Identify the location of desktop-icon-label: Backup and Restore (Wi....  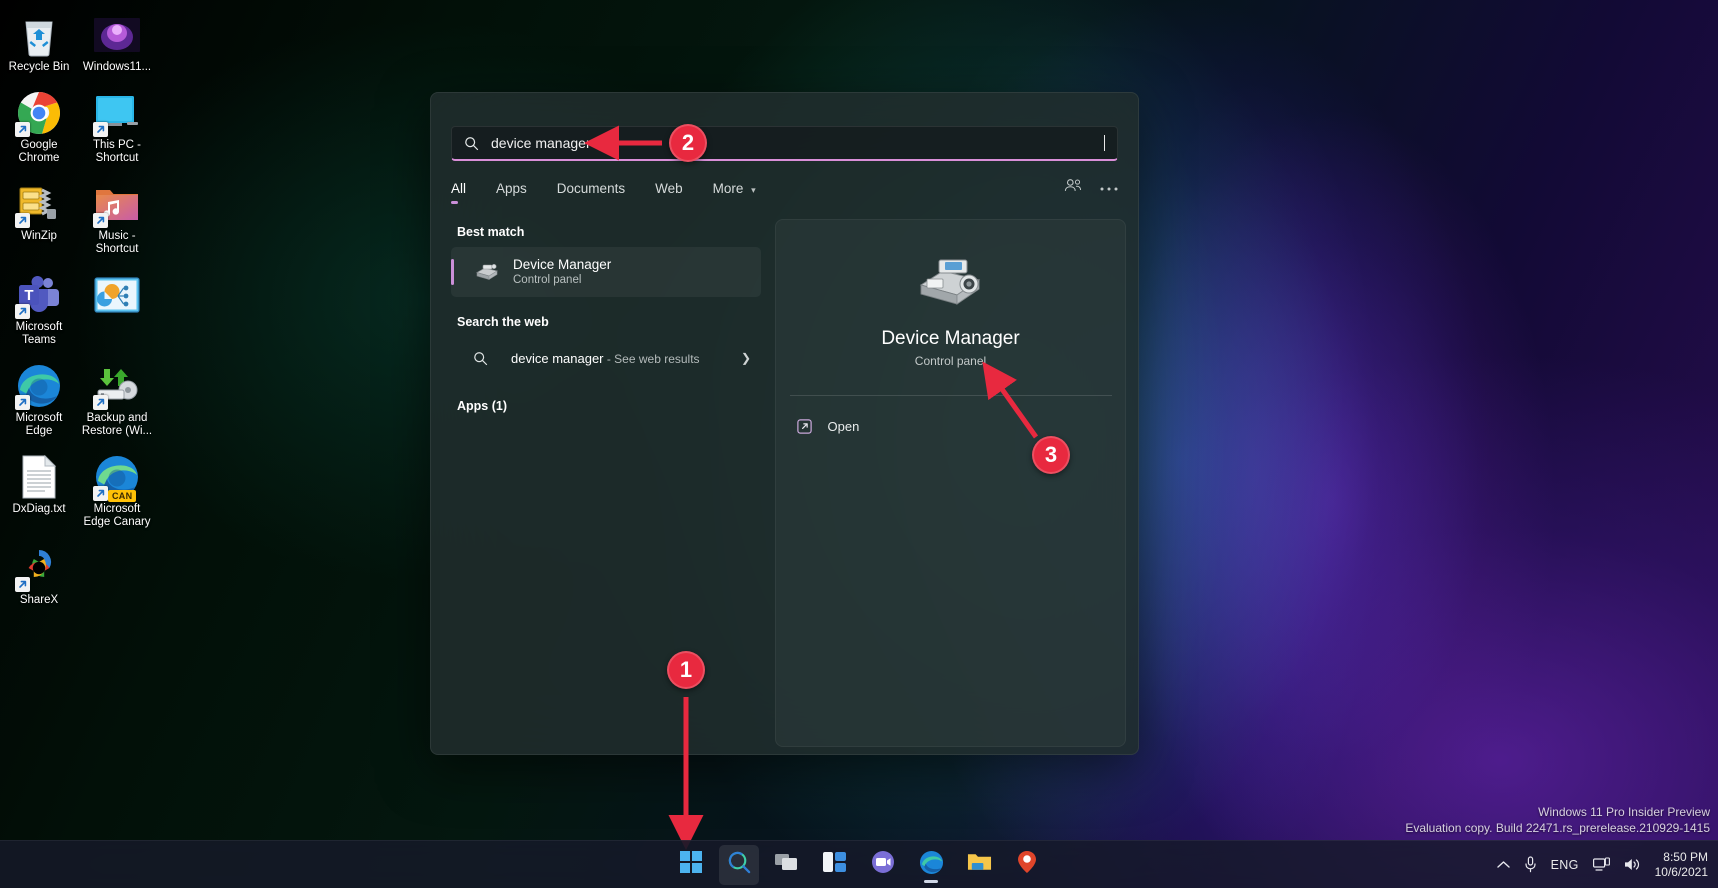
(117, 424).